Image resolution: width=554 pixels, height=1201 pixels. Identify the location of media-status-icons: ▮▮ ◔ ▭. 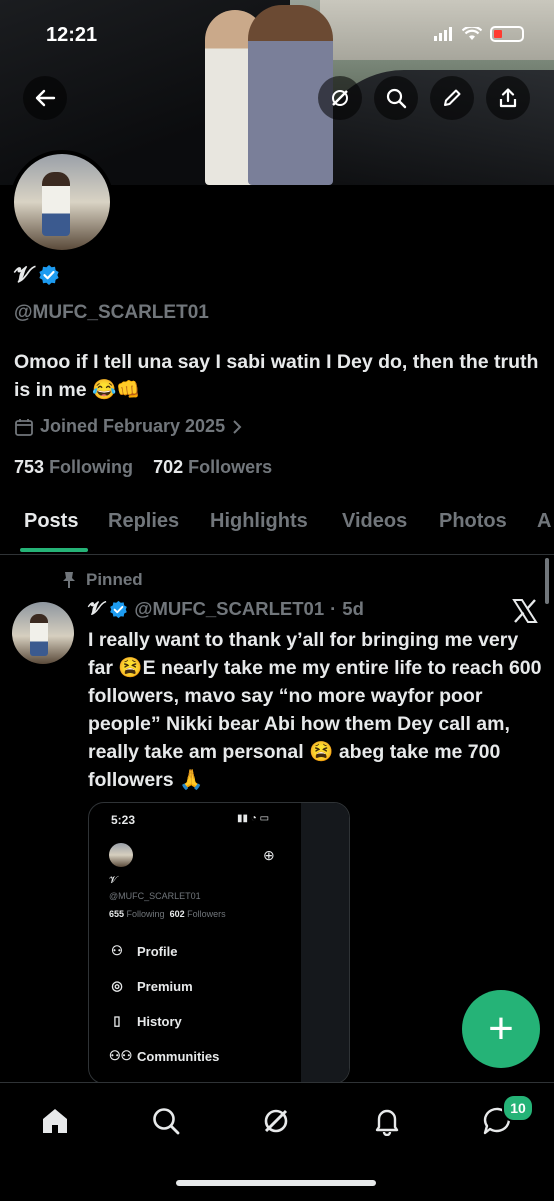
(253, 818).